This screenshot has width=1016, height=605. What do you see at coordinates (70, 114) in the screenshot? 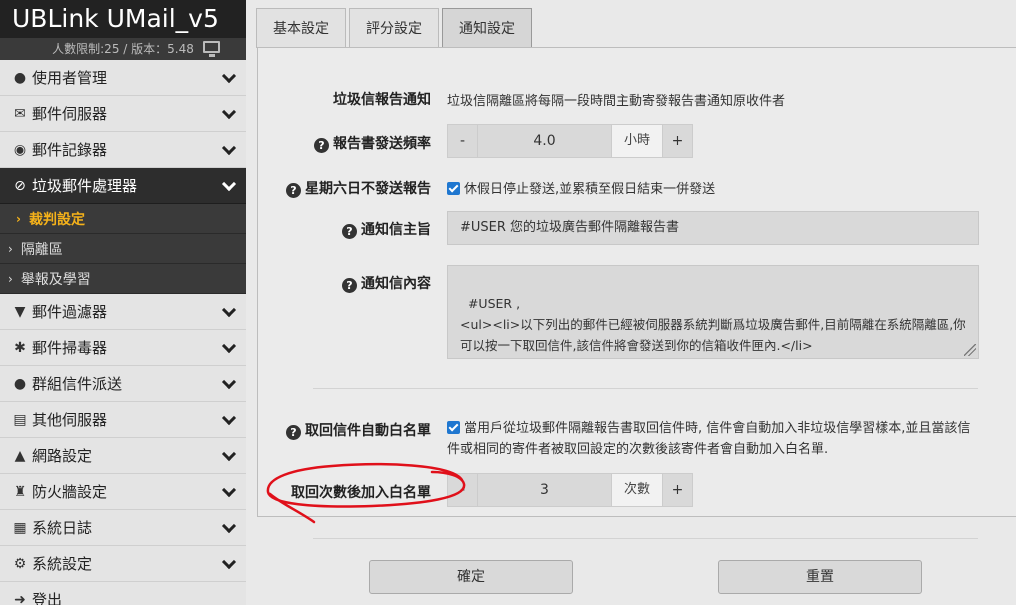
I see `sidebar-item-label: 郵件伺服器` at bounding box center [70, 114].